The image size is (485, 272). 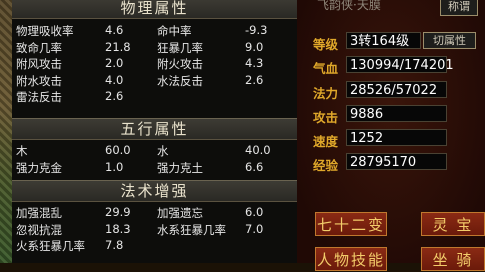 What do you see at coordinates (154, 167) in the screenshot?
I see `table-row: 强力克金 1.0 强力克土 6.6` at bounding box center [154, 167].